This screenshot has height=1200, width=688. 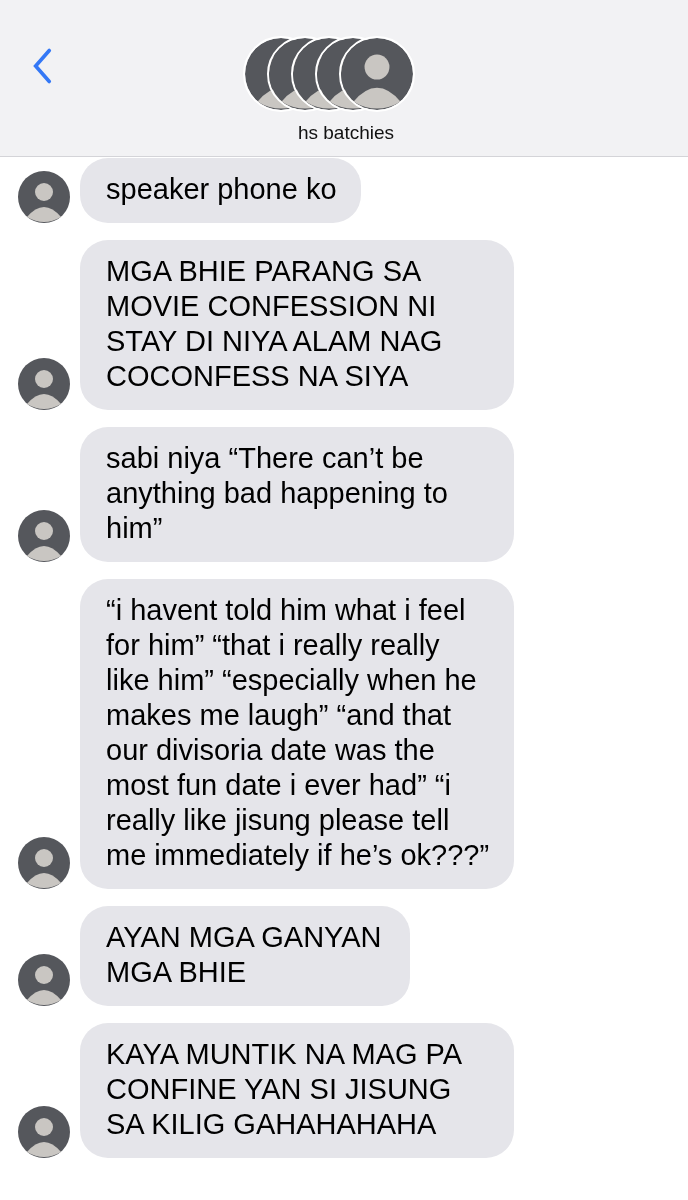 I want to click on message-bubble: MGA BHIE PARANG SA MOVIE CONFESSION NI STAY DI NIYA ALAM NAG COCONFESS NA SIYA, so click(x=297, y=325).